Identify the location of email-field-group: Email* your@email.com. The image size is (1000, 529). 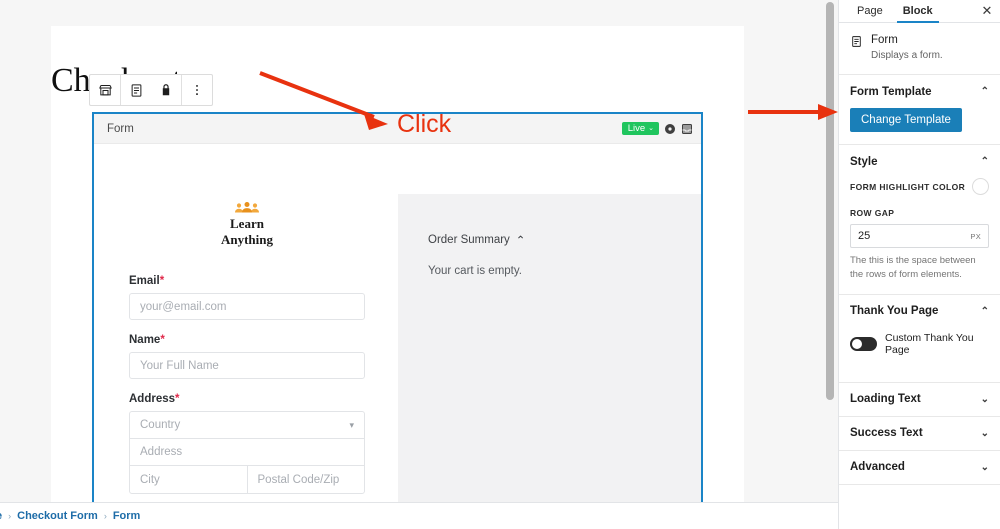
(247, 297).